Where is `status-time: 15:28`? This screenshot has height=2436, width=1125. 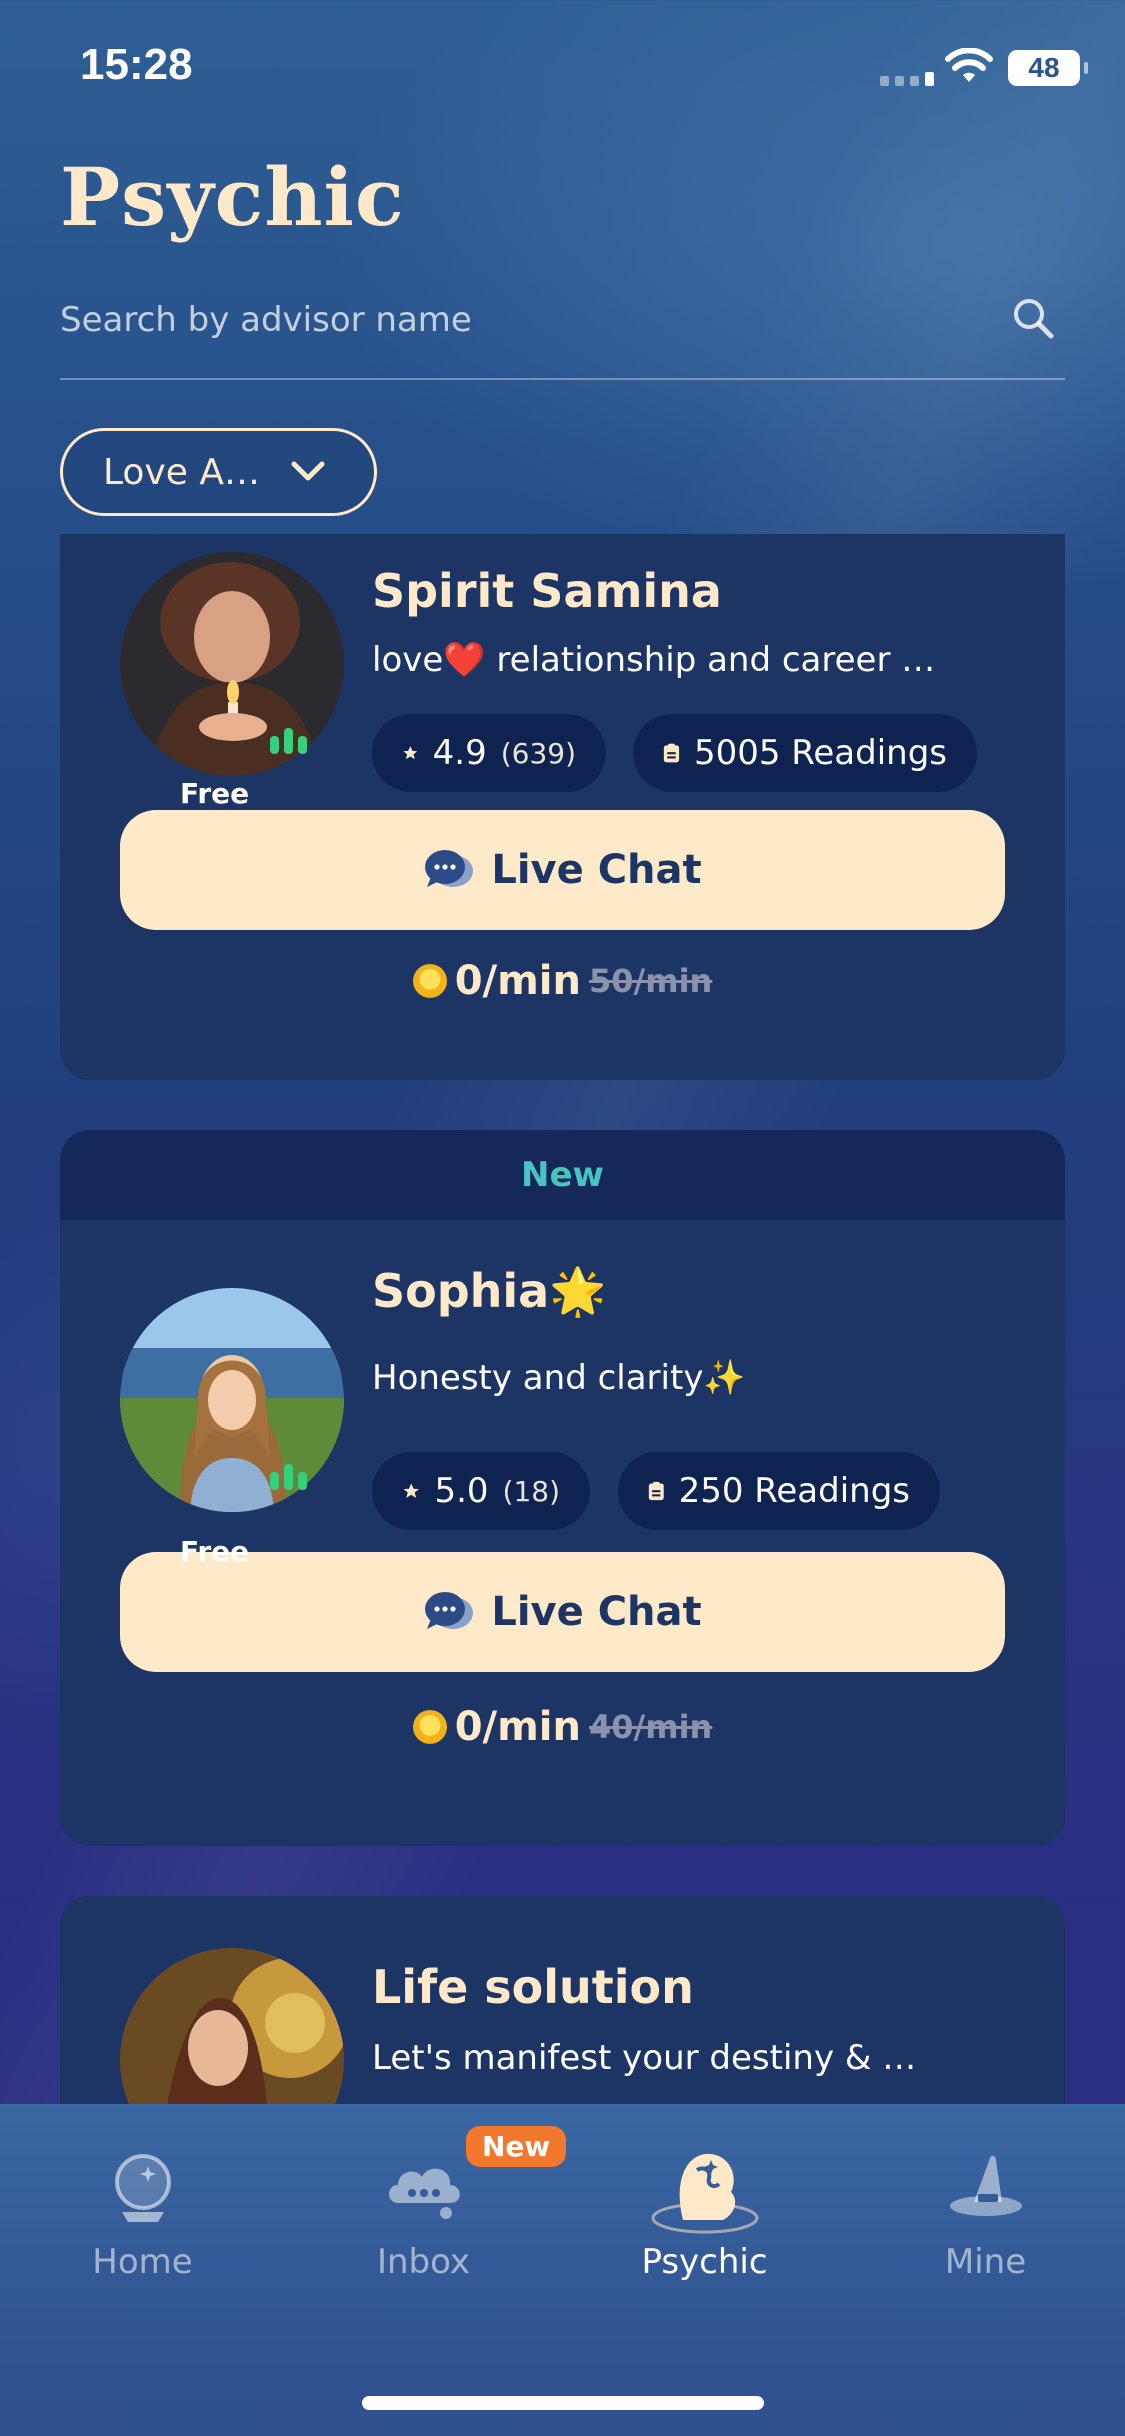
status-time: 15:28 is located at coordinates (136, 64).